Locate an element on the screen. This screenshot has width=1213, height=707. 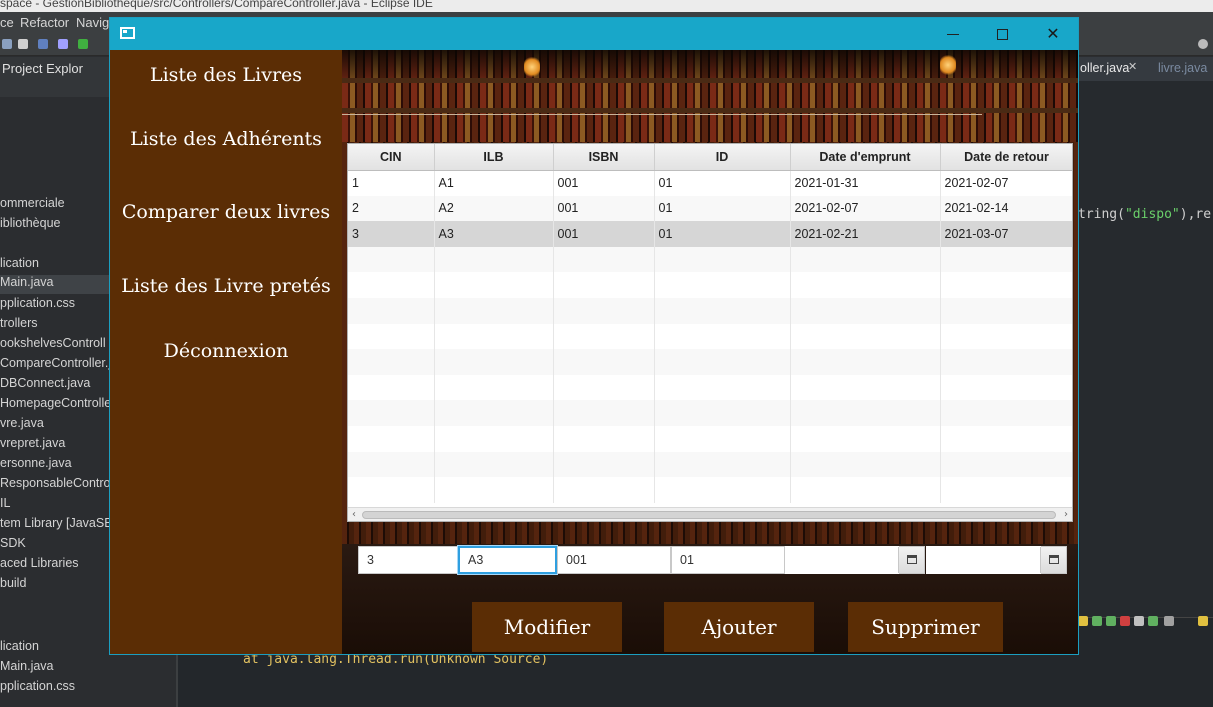
eclipse-menu-source: ce is located at coordinates (7, 22).